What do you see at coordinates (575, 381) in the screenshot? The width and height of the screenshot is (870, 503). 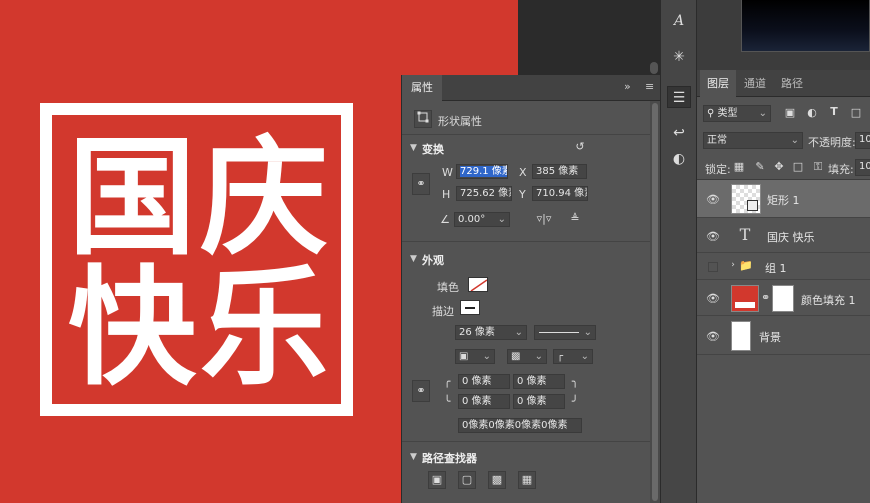 I see `corner-tr-icon: ╮` at bounding box center [575, 381].